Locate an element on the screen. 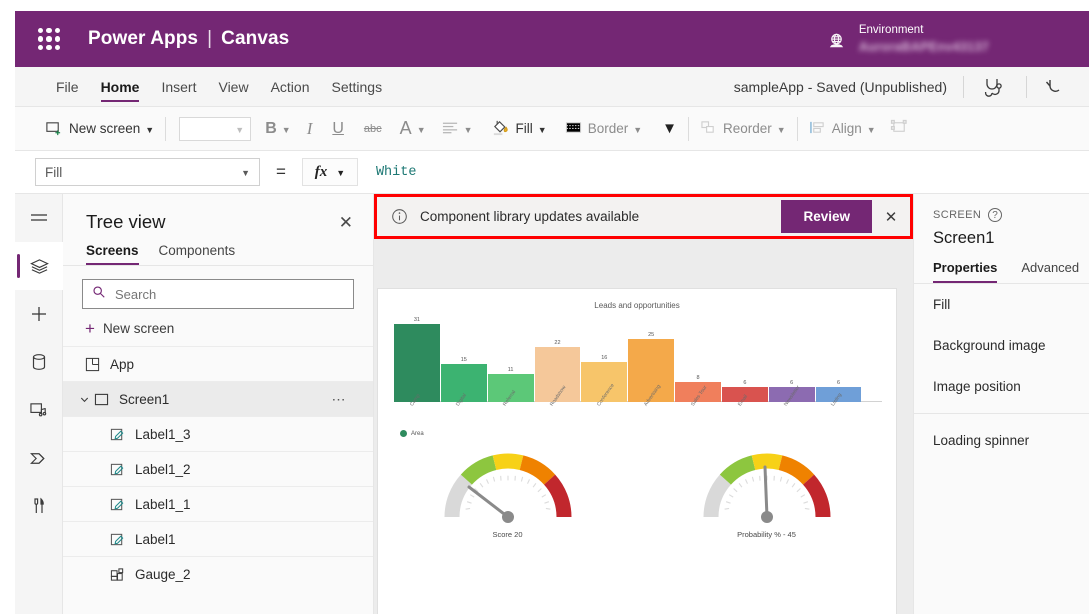 The height and width of the screenshot is (614, 1089). italic-button: I is located at coordinates (310, 129).